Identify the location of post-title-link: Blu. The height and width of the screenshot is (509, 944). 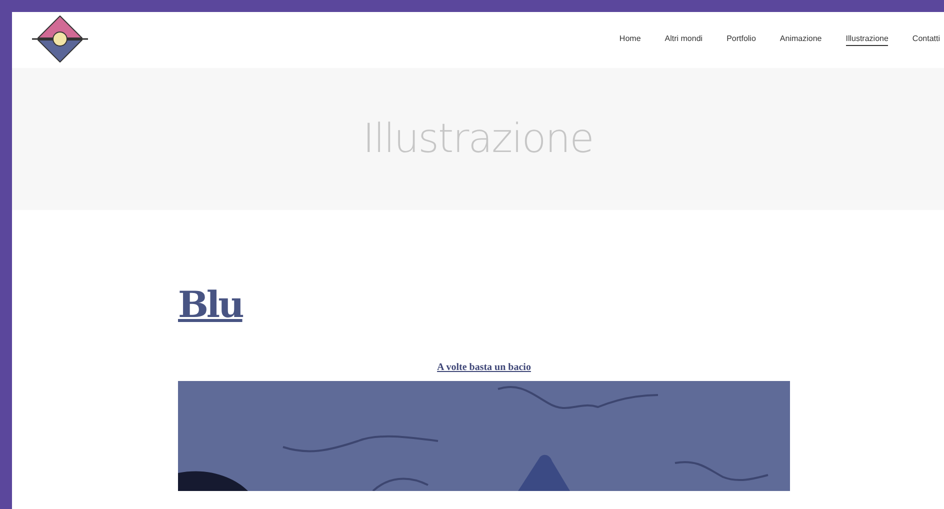
(210, 305).